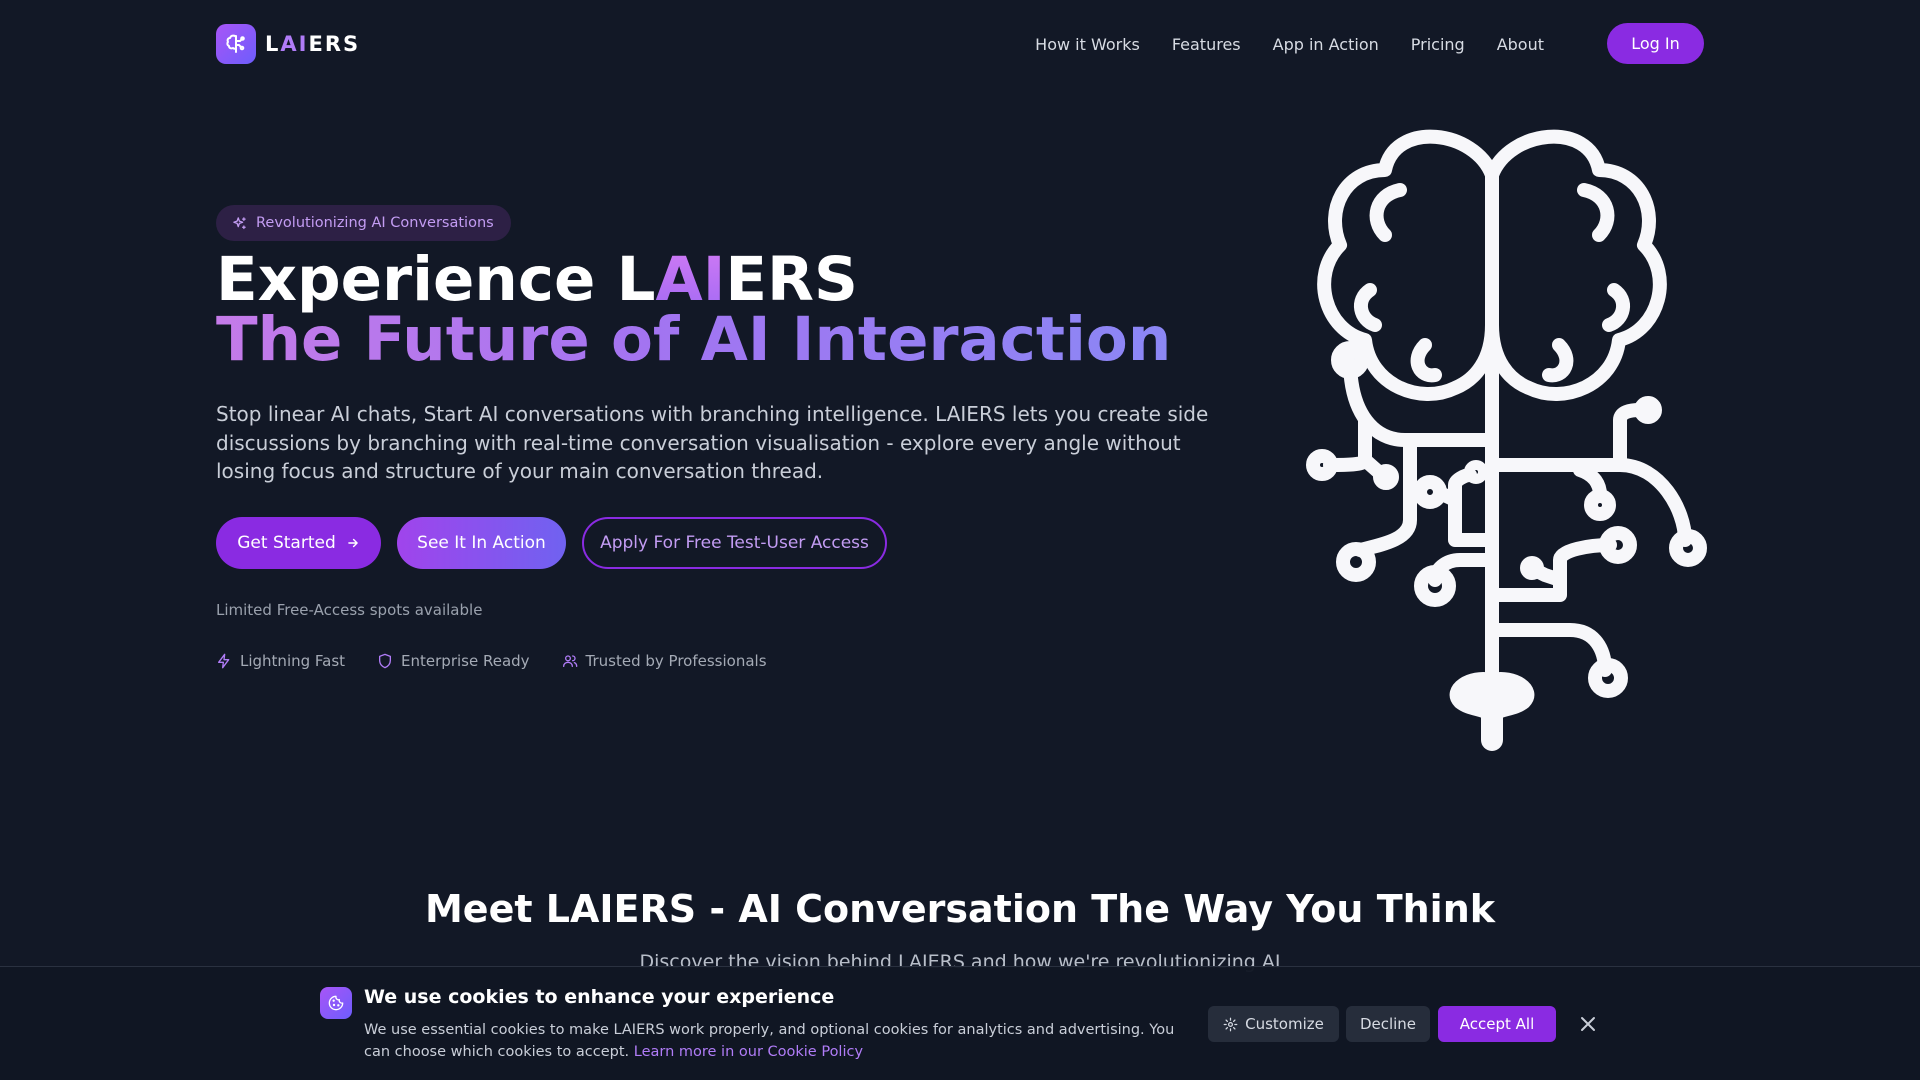 This screenshot has width=1920, height=1080. What do you see at coordinates (734, 543) in the screenshot?
I see `apply-test-access-button: Apply For Free Test-User Access` at bounding box center [734, 543].